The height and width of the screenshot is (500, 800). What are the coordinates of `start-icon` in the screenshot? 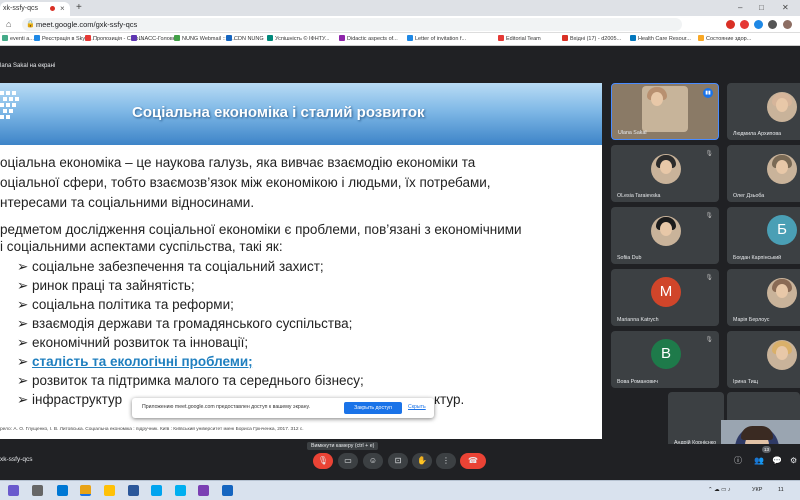 It's located at (13, 490).